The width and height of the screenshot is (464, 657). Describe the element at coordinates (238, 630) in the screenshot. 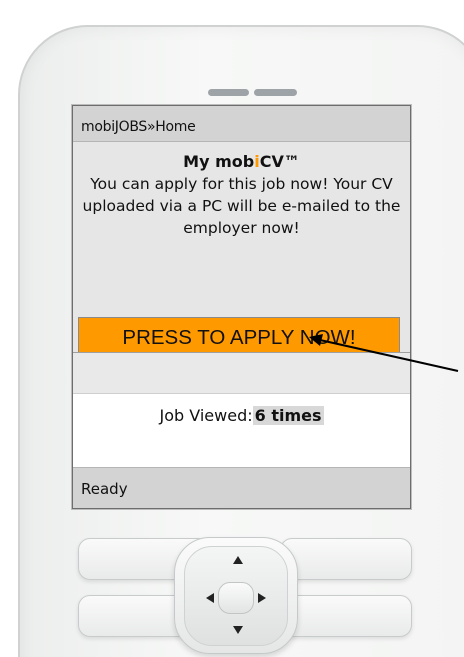

I see `arrow-down-icon` at that location.